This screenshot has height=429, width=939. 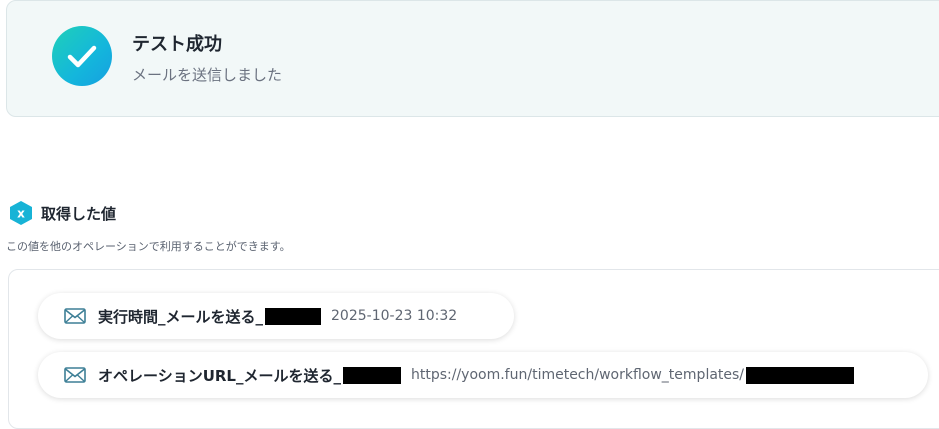 I want to click on value-label: オペレーションURL_メールを送る_, so click(x=219, y=375).